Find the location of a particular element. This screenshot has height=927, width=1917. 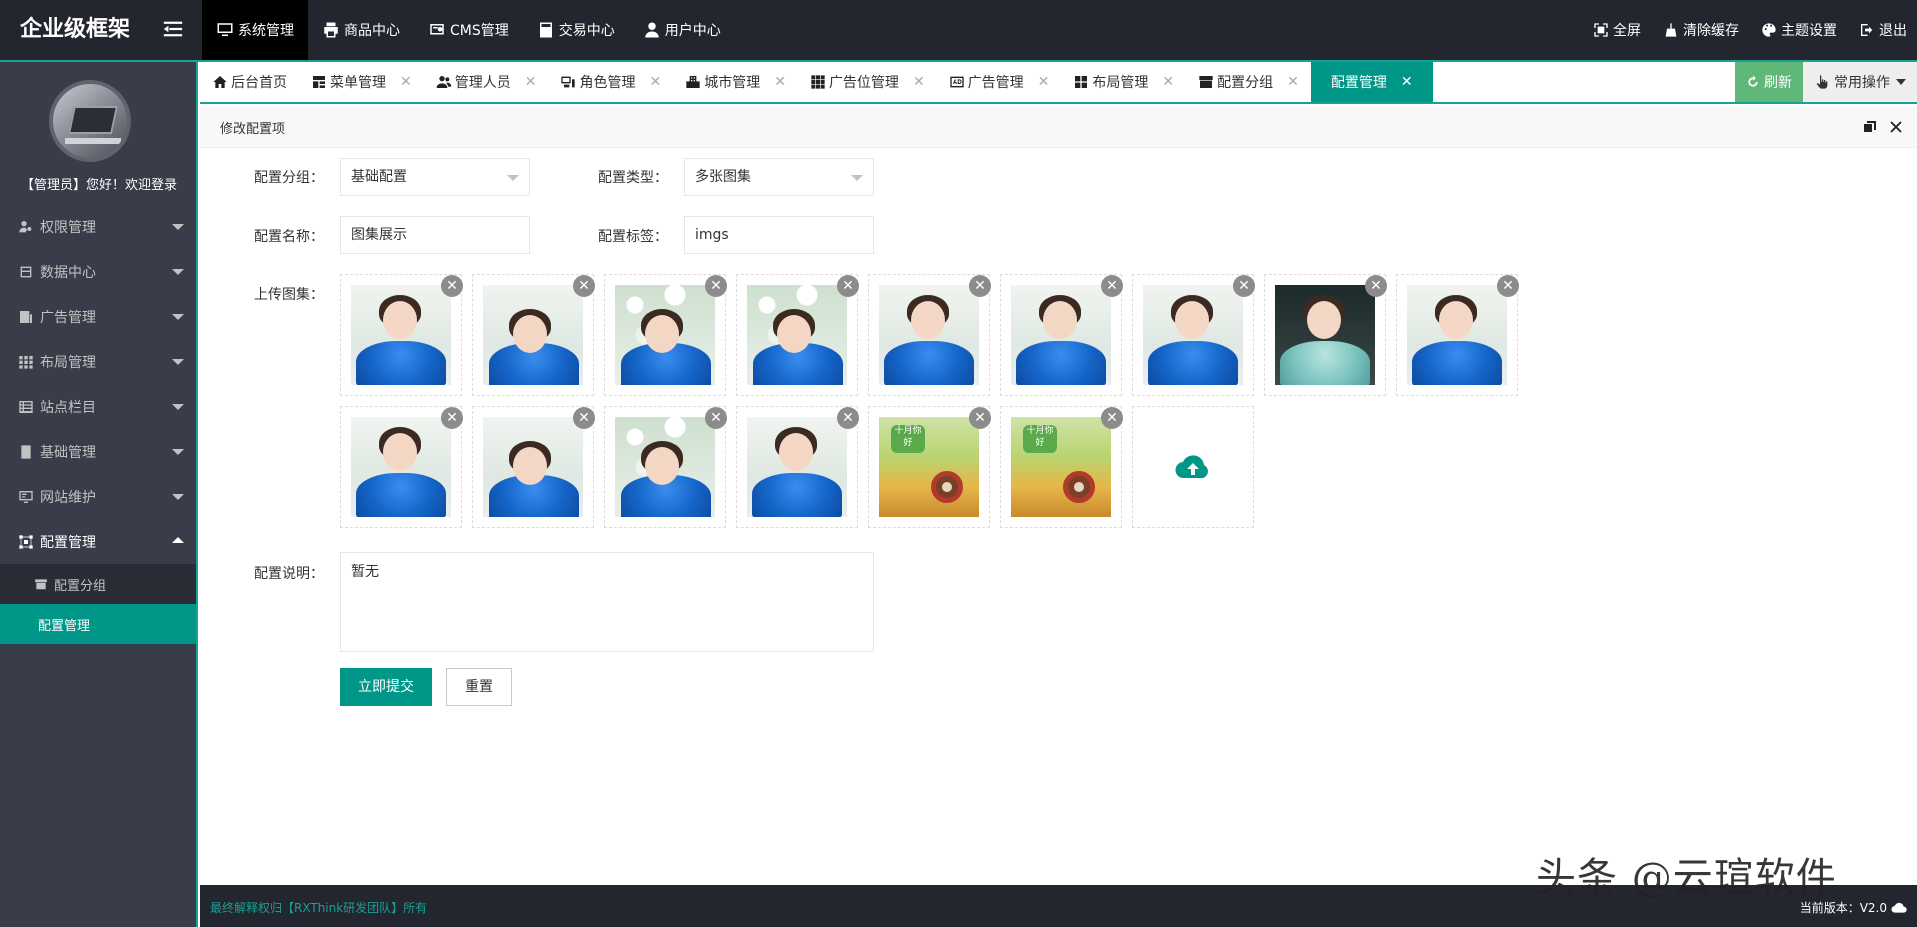

tab-home: 后台首页 is located at coordinates (249, 82).